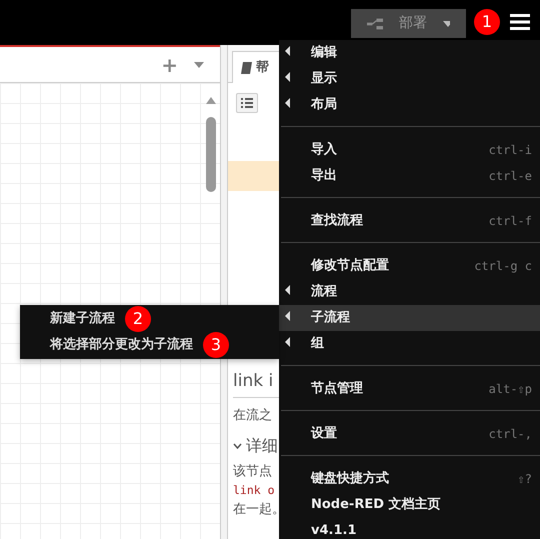  I want to click on section-heading: 详细, so click(262, 445).